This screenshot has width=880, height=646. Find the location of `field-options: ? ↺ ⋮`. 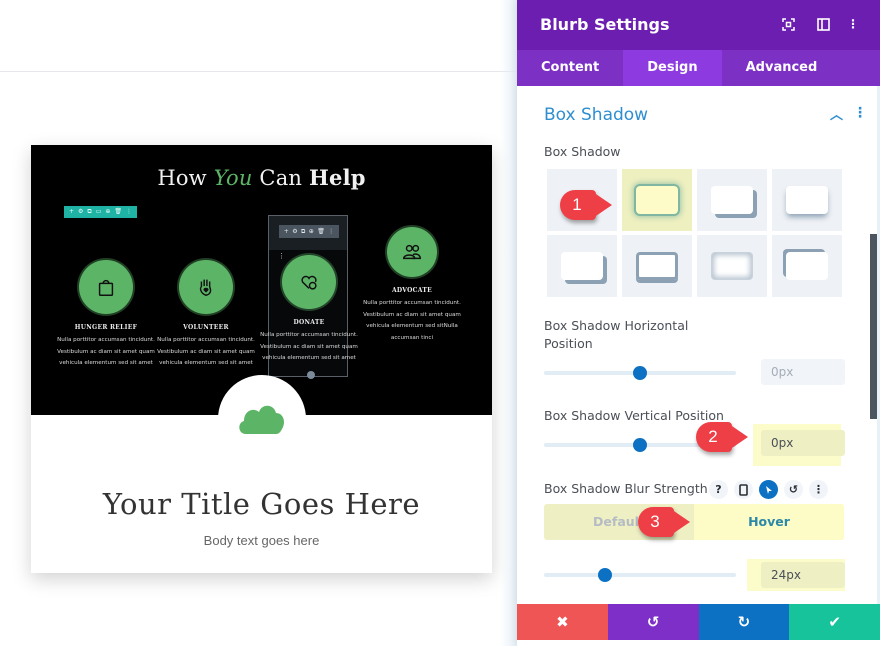

field-options: ? ↺ ⋮ is located at coordinates (768, 489).